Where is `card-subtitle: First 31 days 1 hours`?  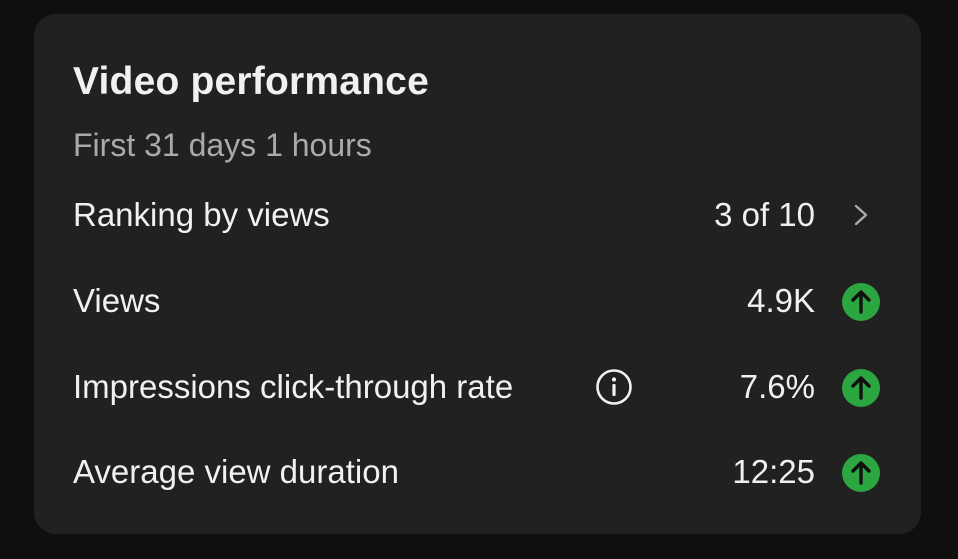 card-subtitle: First 31 days 1 hours is located at coordinates (222, 145).